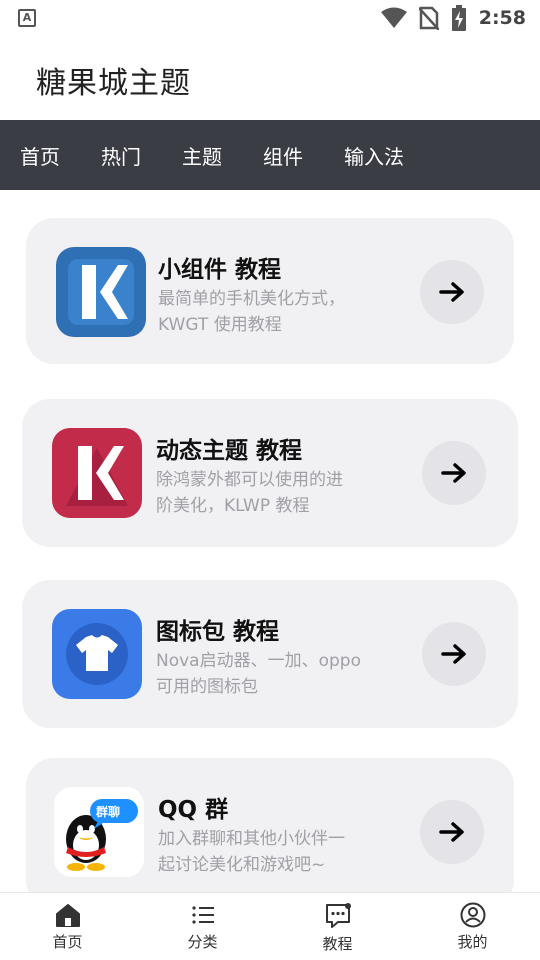  I want to click on wifi-icon, so click(393, 17).